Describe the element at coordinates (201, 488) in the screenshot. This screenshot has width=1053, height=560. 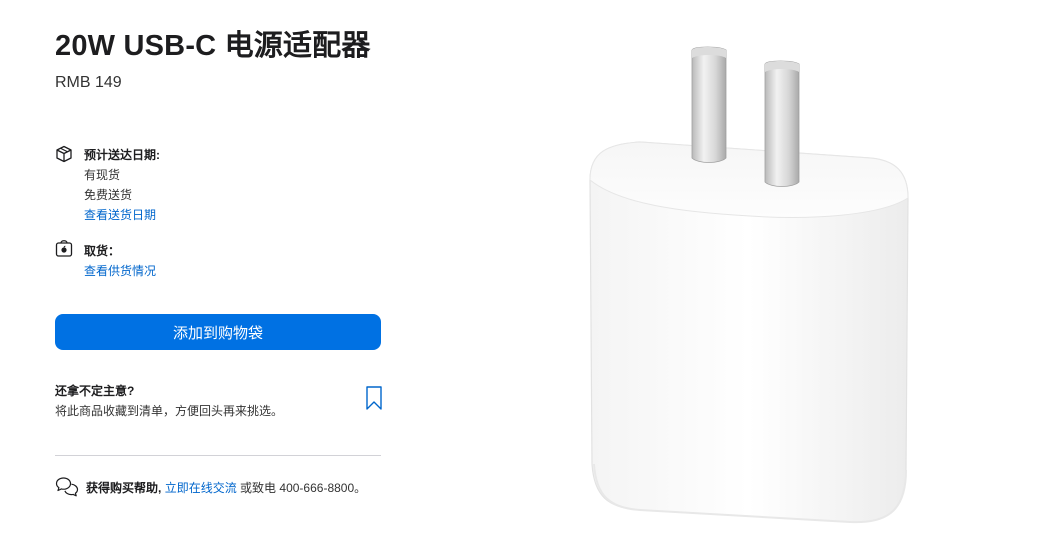
I see `chat-now-link: 立即在线交流` at that location.